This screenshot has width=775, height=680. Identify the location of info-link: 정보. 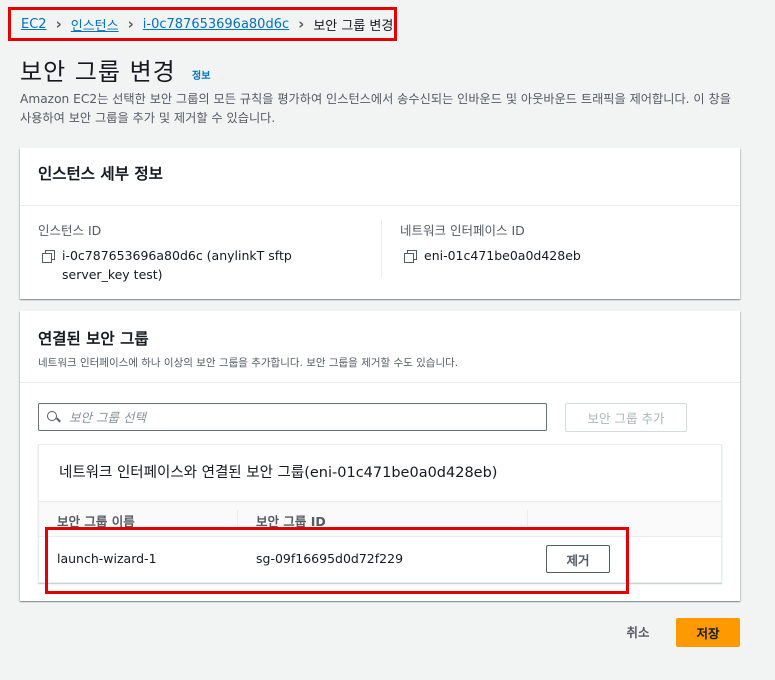
(201, 74).